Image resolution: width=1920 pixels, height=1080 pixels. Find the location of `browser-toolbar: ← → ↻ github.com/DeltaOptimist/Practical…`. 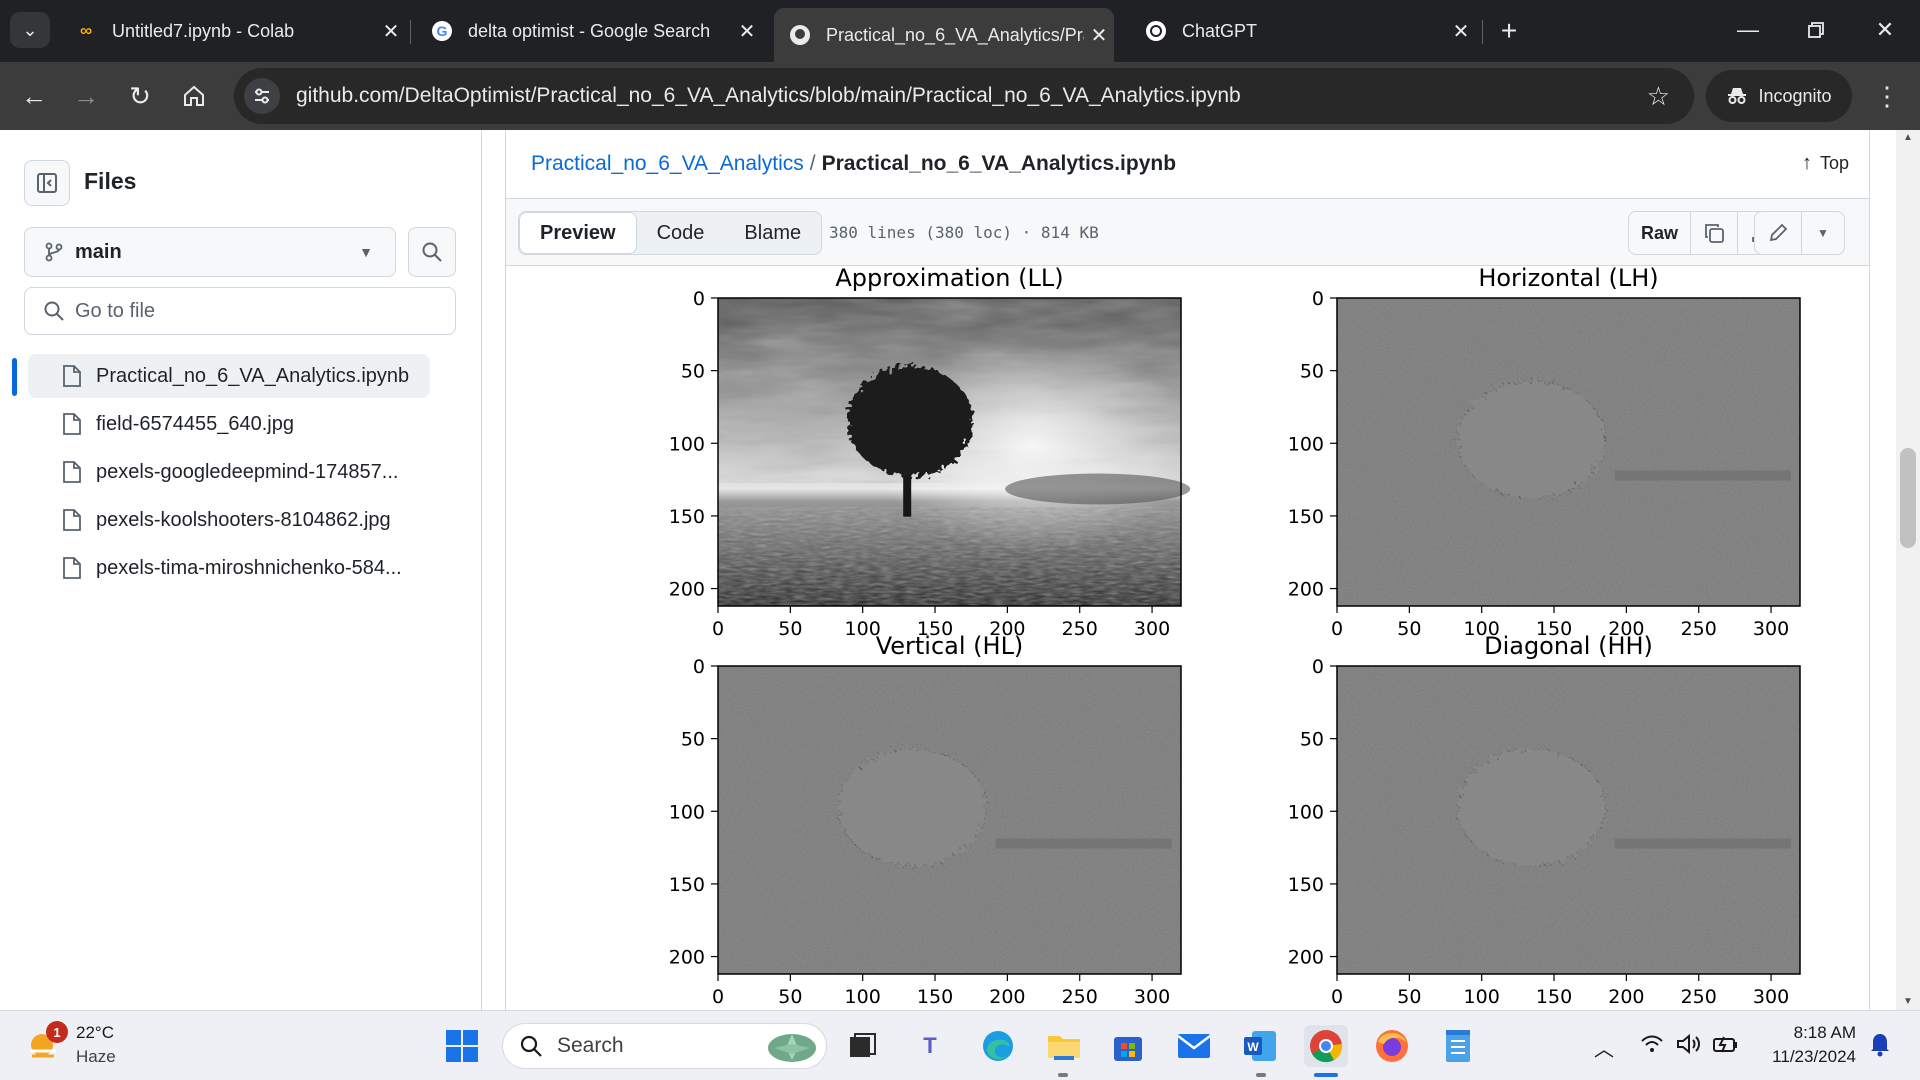

browser-toolbar: ← → ↻ github.com/DeltaOptimist/Practical… is located at coordinates (960, 96).